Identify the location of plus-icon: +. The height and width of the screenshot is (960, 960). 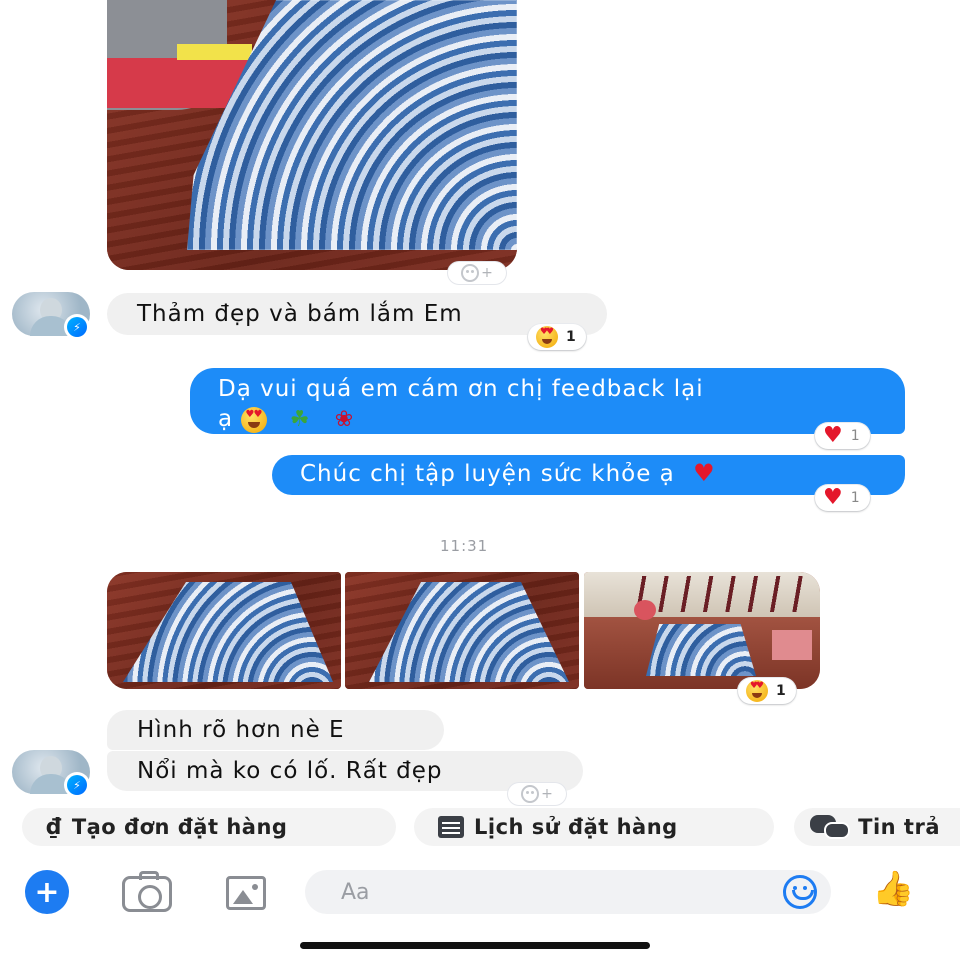
(47, 892).